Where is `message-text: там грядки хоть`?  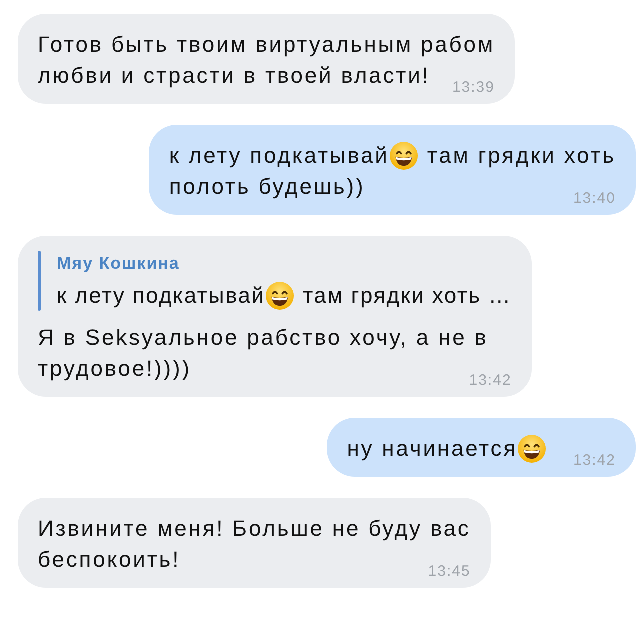
message-text: там грядки хоть is located at coordinates (521, 156).